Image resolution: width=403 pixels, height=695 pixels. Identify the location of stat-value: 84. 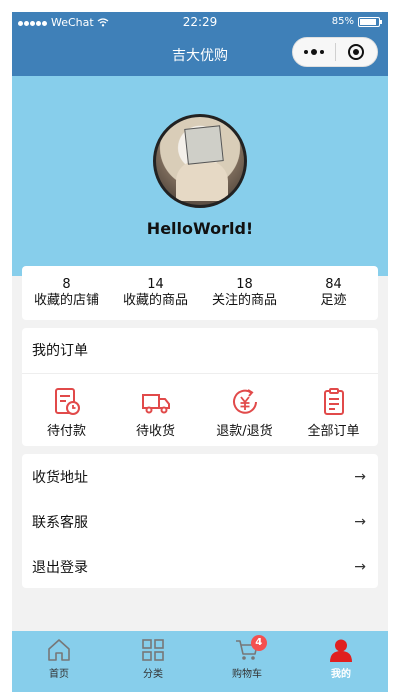
(333, 284).